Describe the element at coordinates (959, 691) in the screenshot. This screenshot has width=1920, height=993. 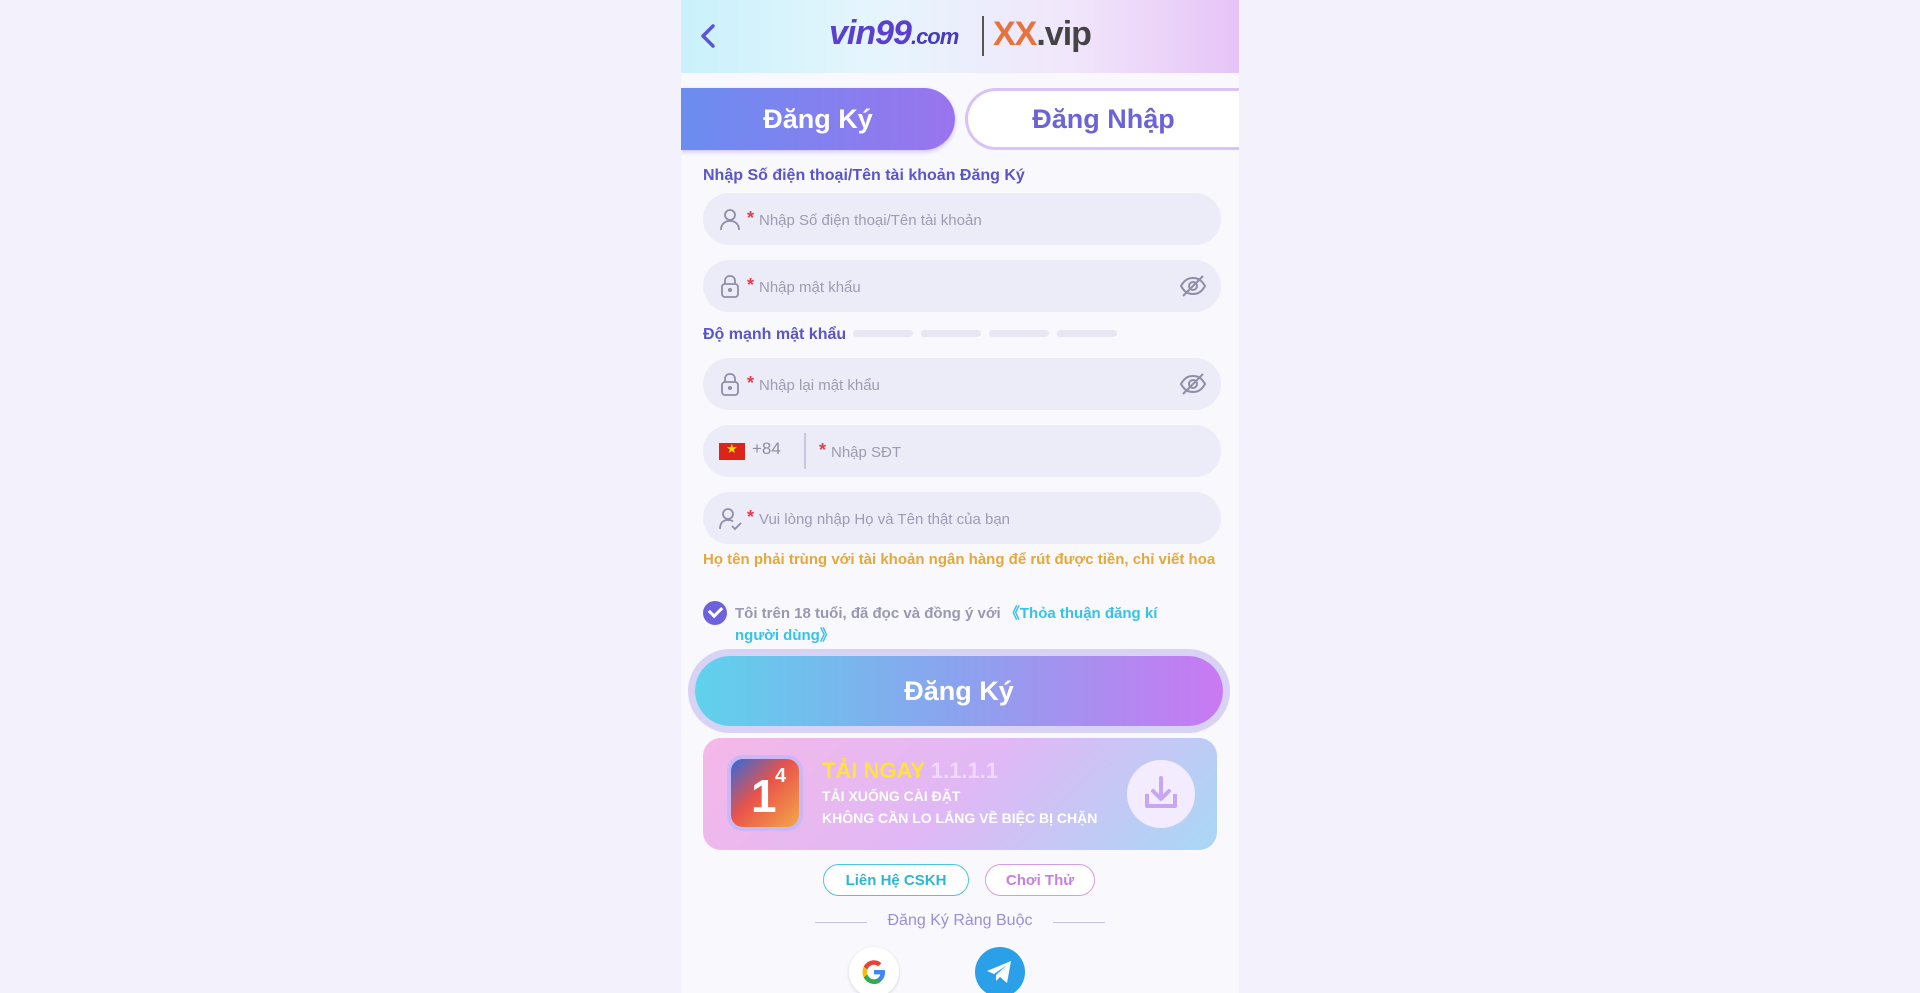
I see `register-submit-button: Đăng Ký` at that location.